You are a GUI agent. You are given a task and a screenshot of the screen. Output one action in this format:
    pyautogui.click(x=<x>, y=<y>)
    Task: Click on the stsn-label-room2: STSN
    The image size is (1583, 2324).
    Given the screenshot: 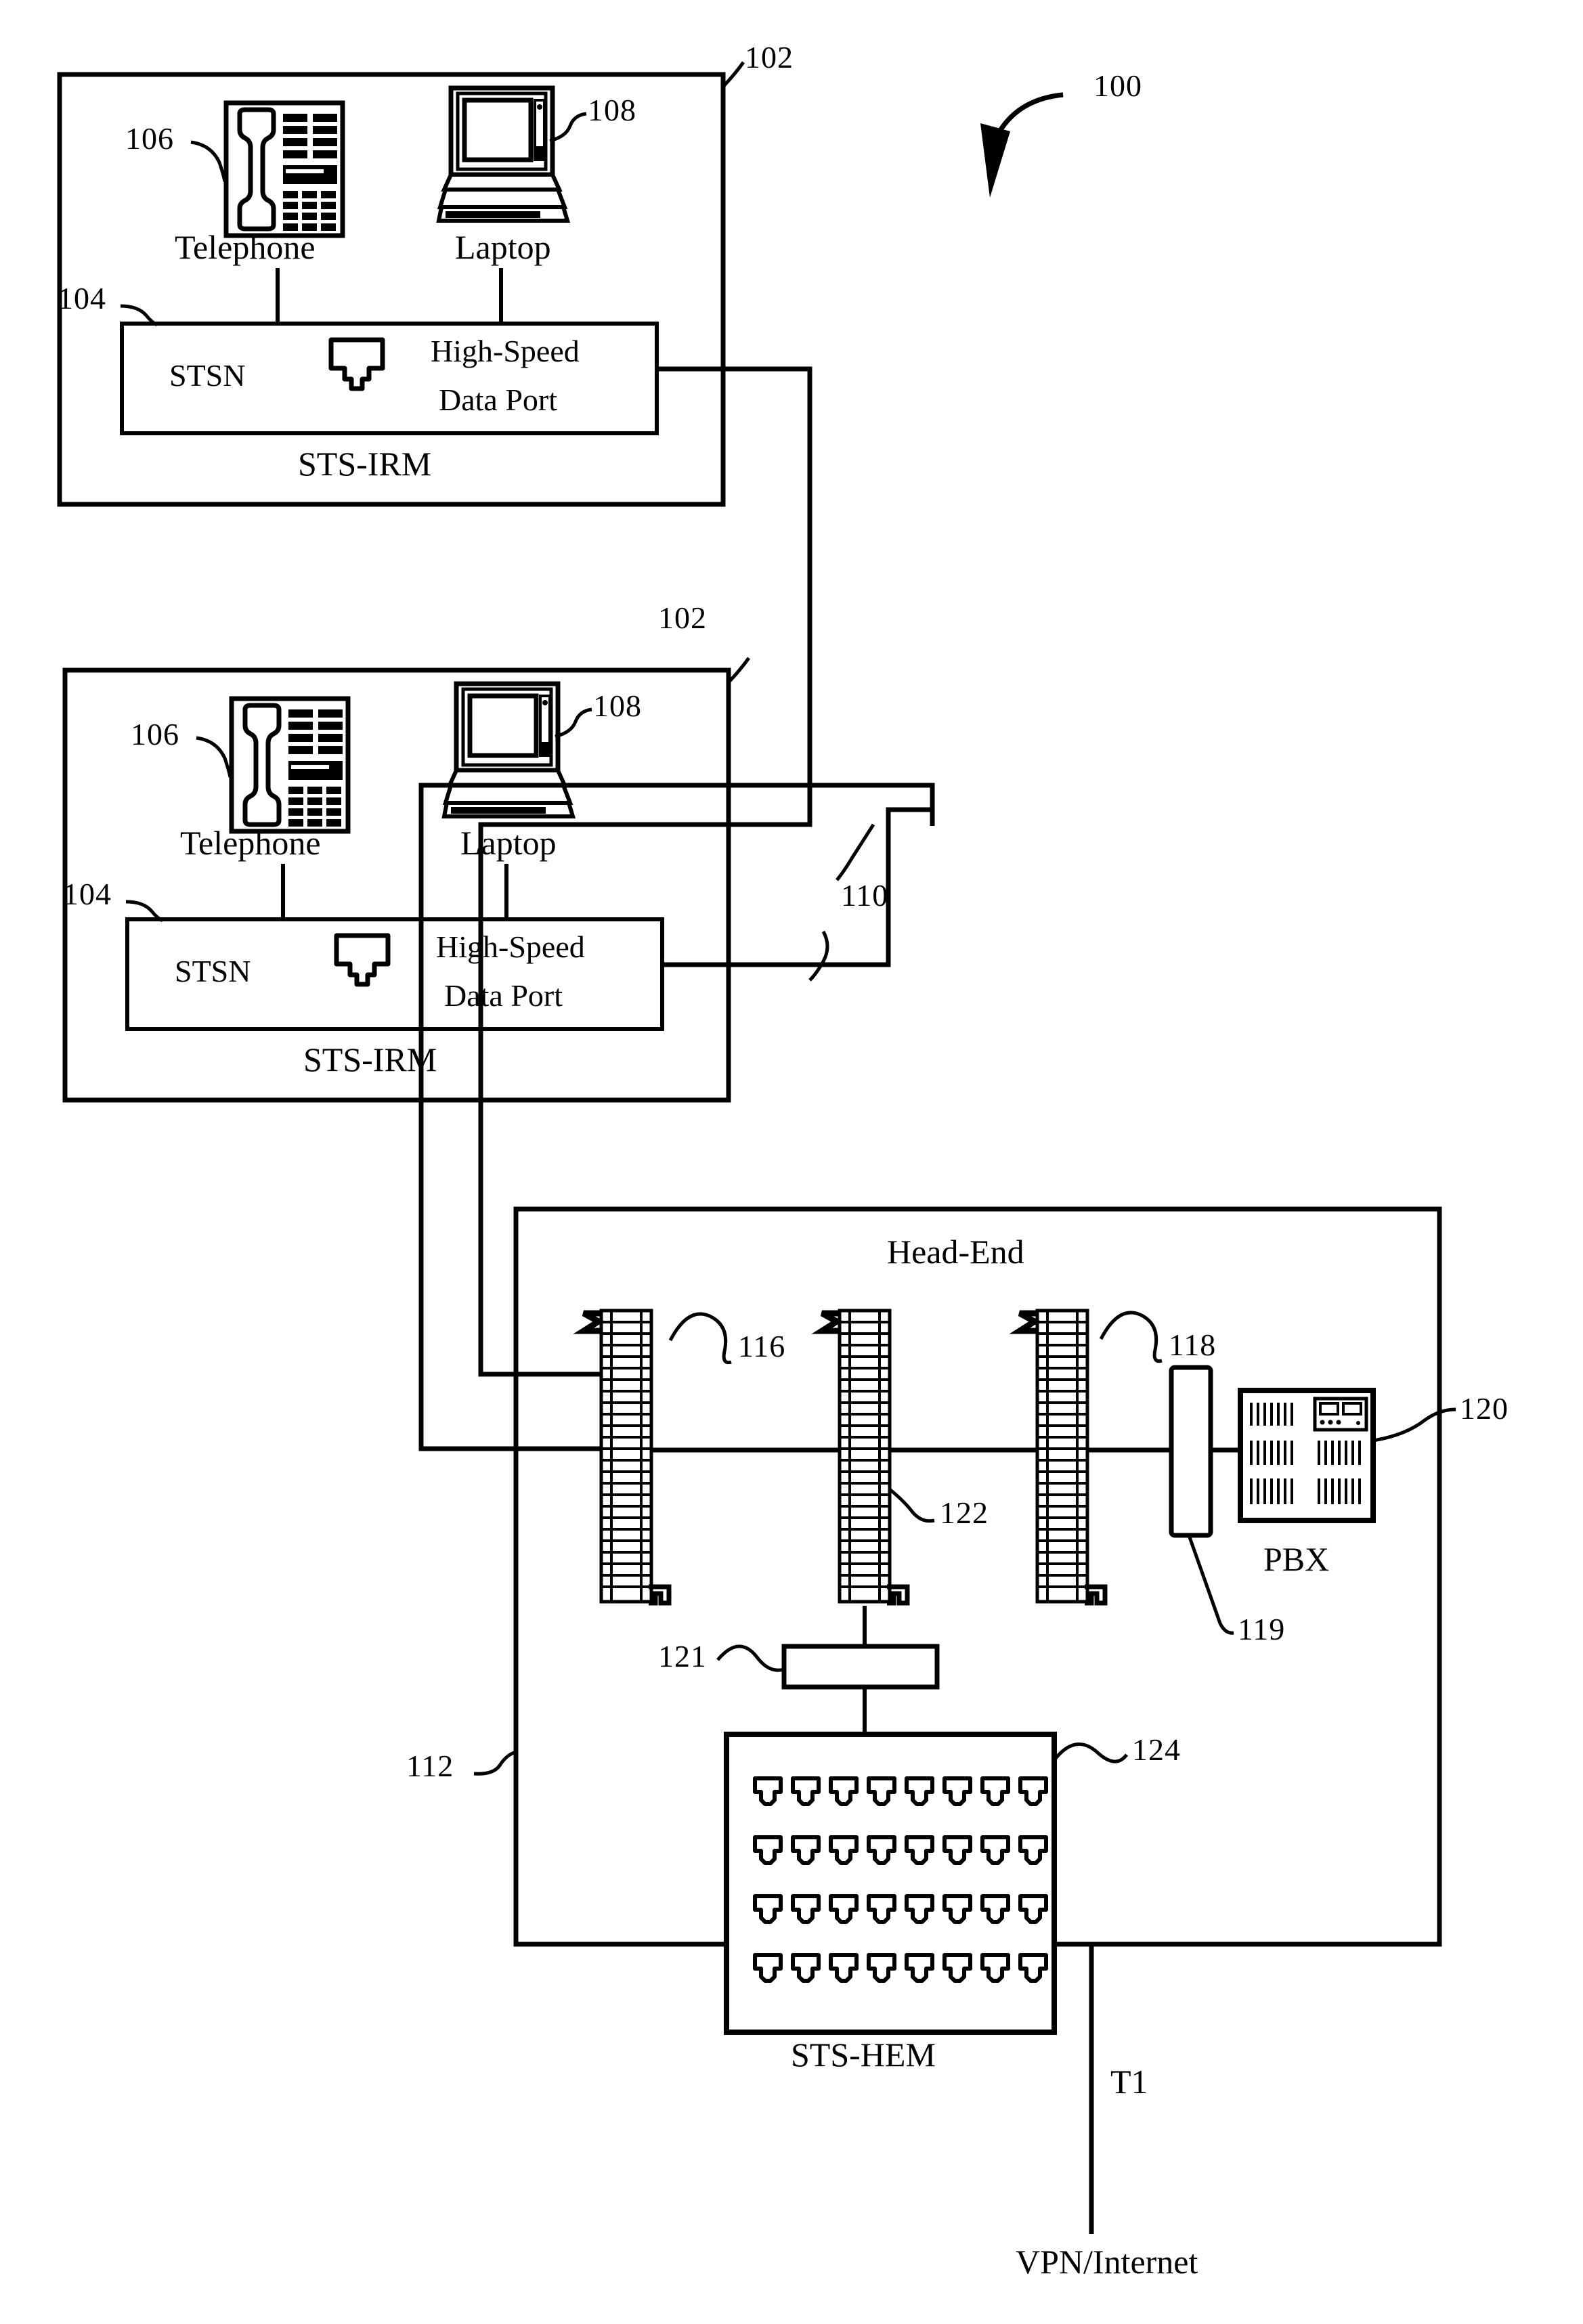 What is the action you would take?
    pyautogui.click(x=213, y=971)
    